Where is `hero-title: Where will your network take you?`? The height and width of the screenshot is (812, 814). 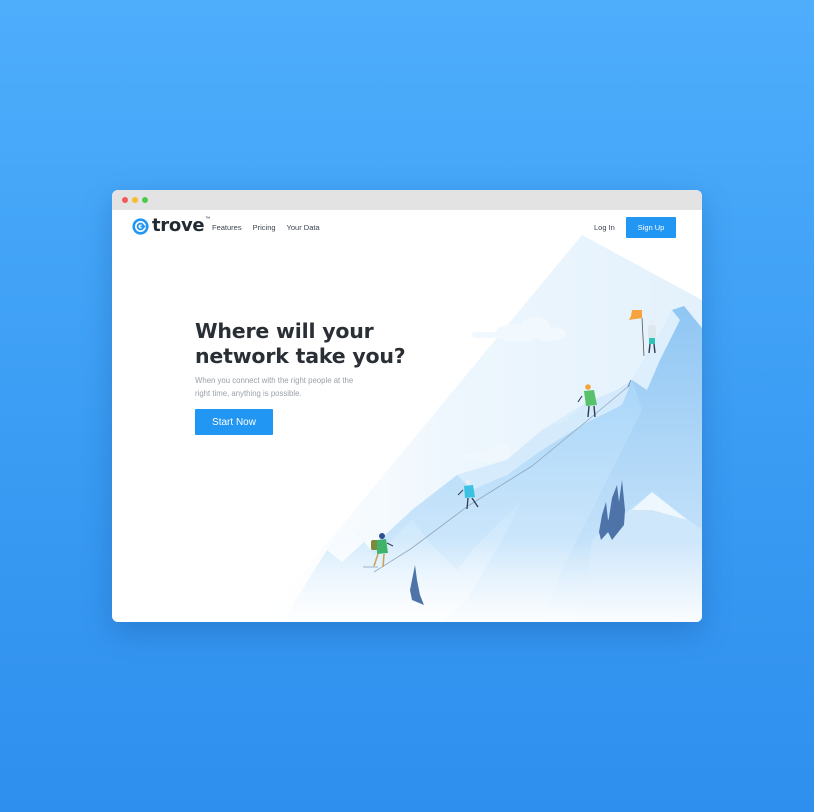
hero-title: Where will your network take you? is located at coordinates (310, 343).